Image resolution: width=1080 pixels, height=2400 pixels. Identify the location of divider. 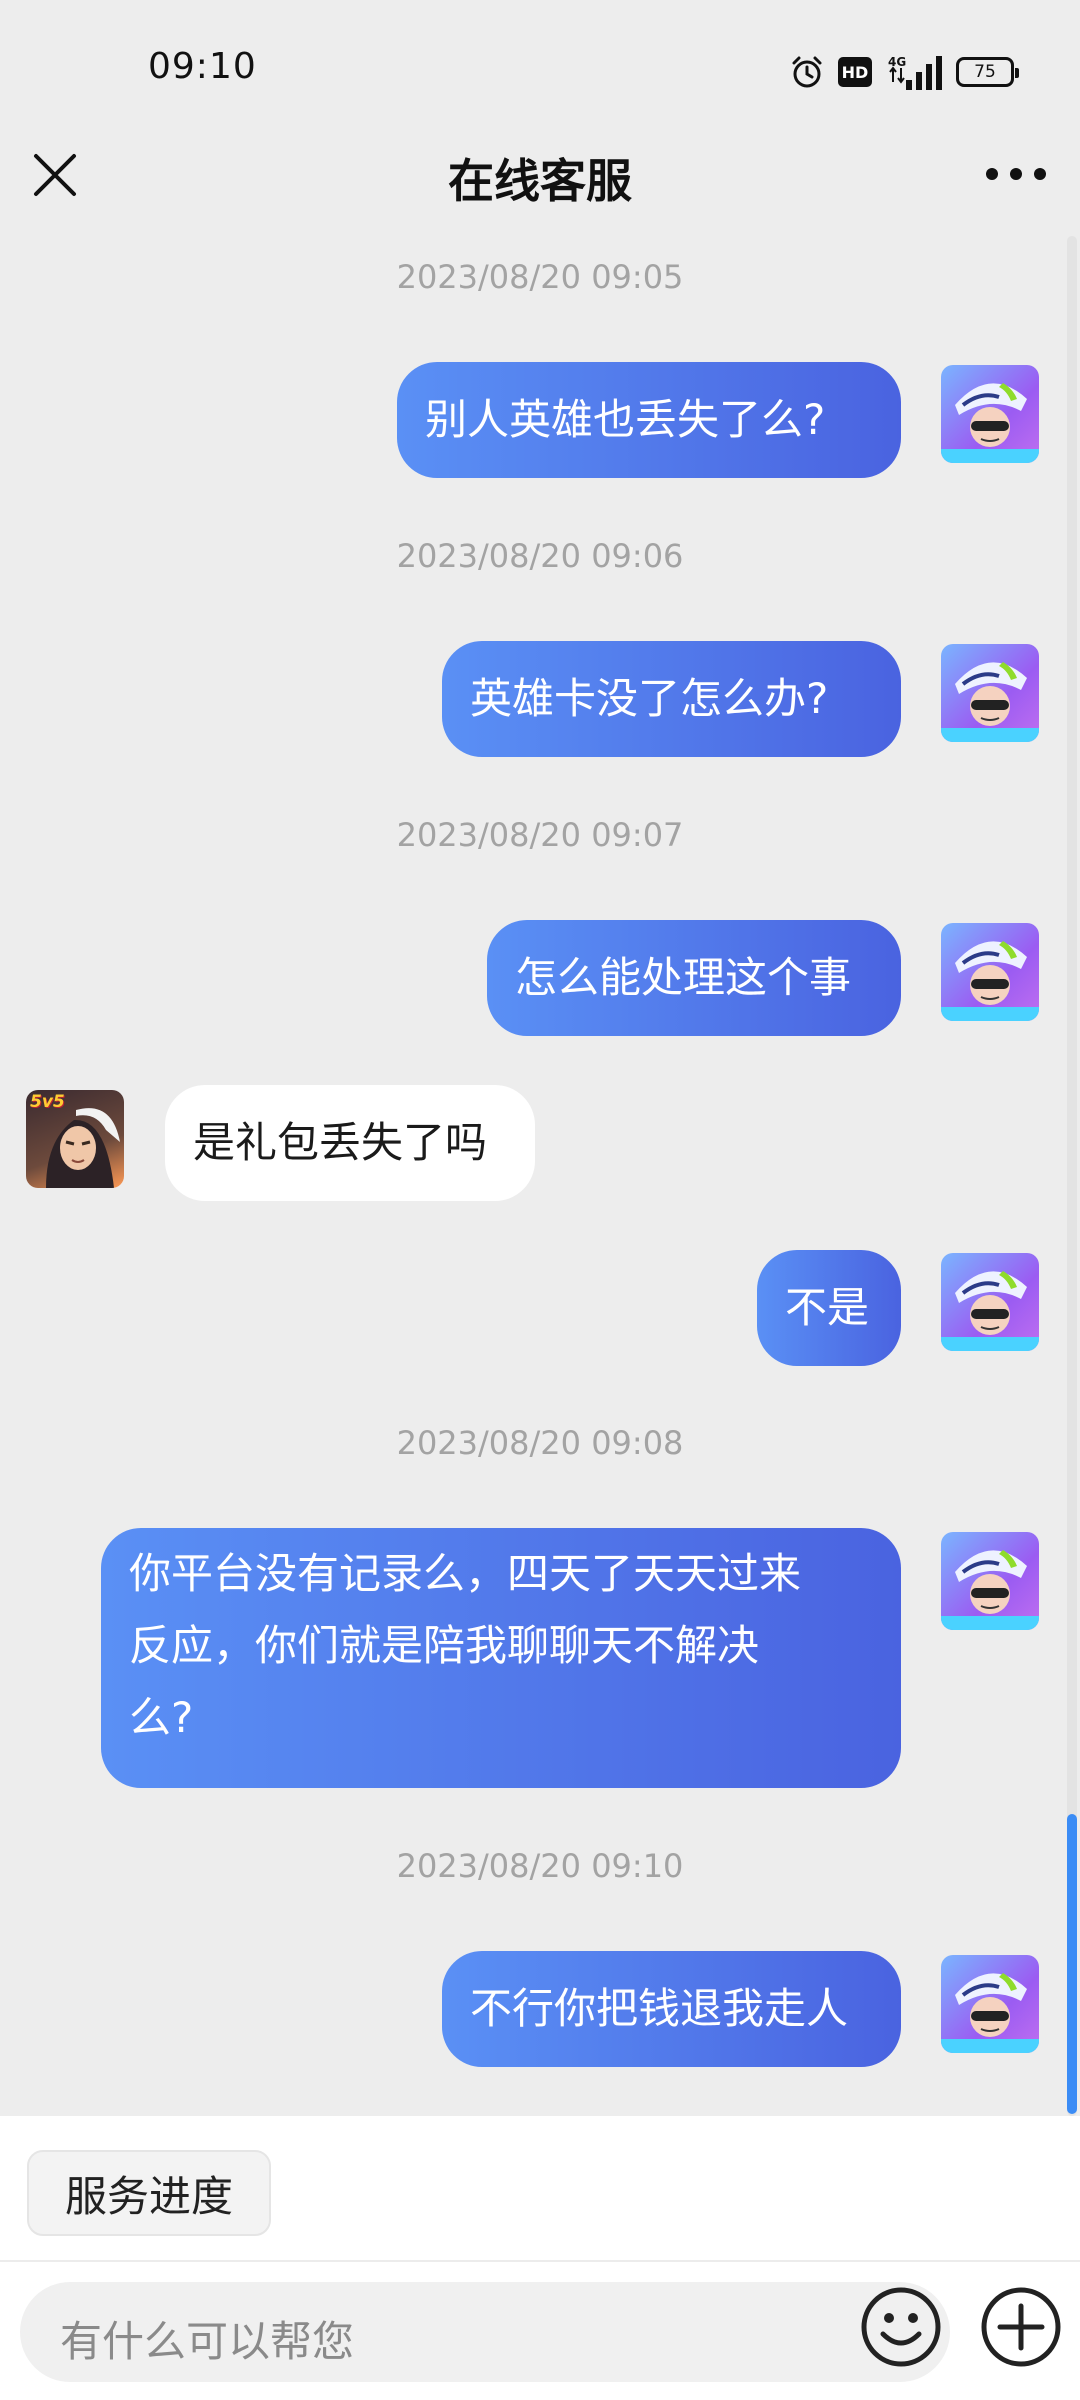
(540, 2261).